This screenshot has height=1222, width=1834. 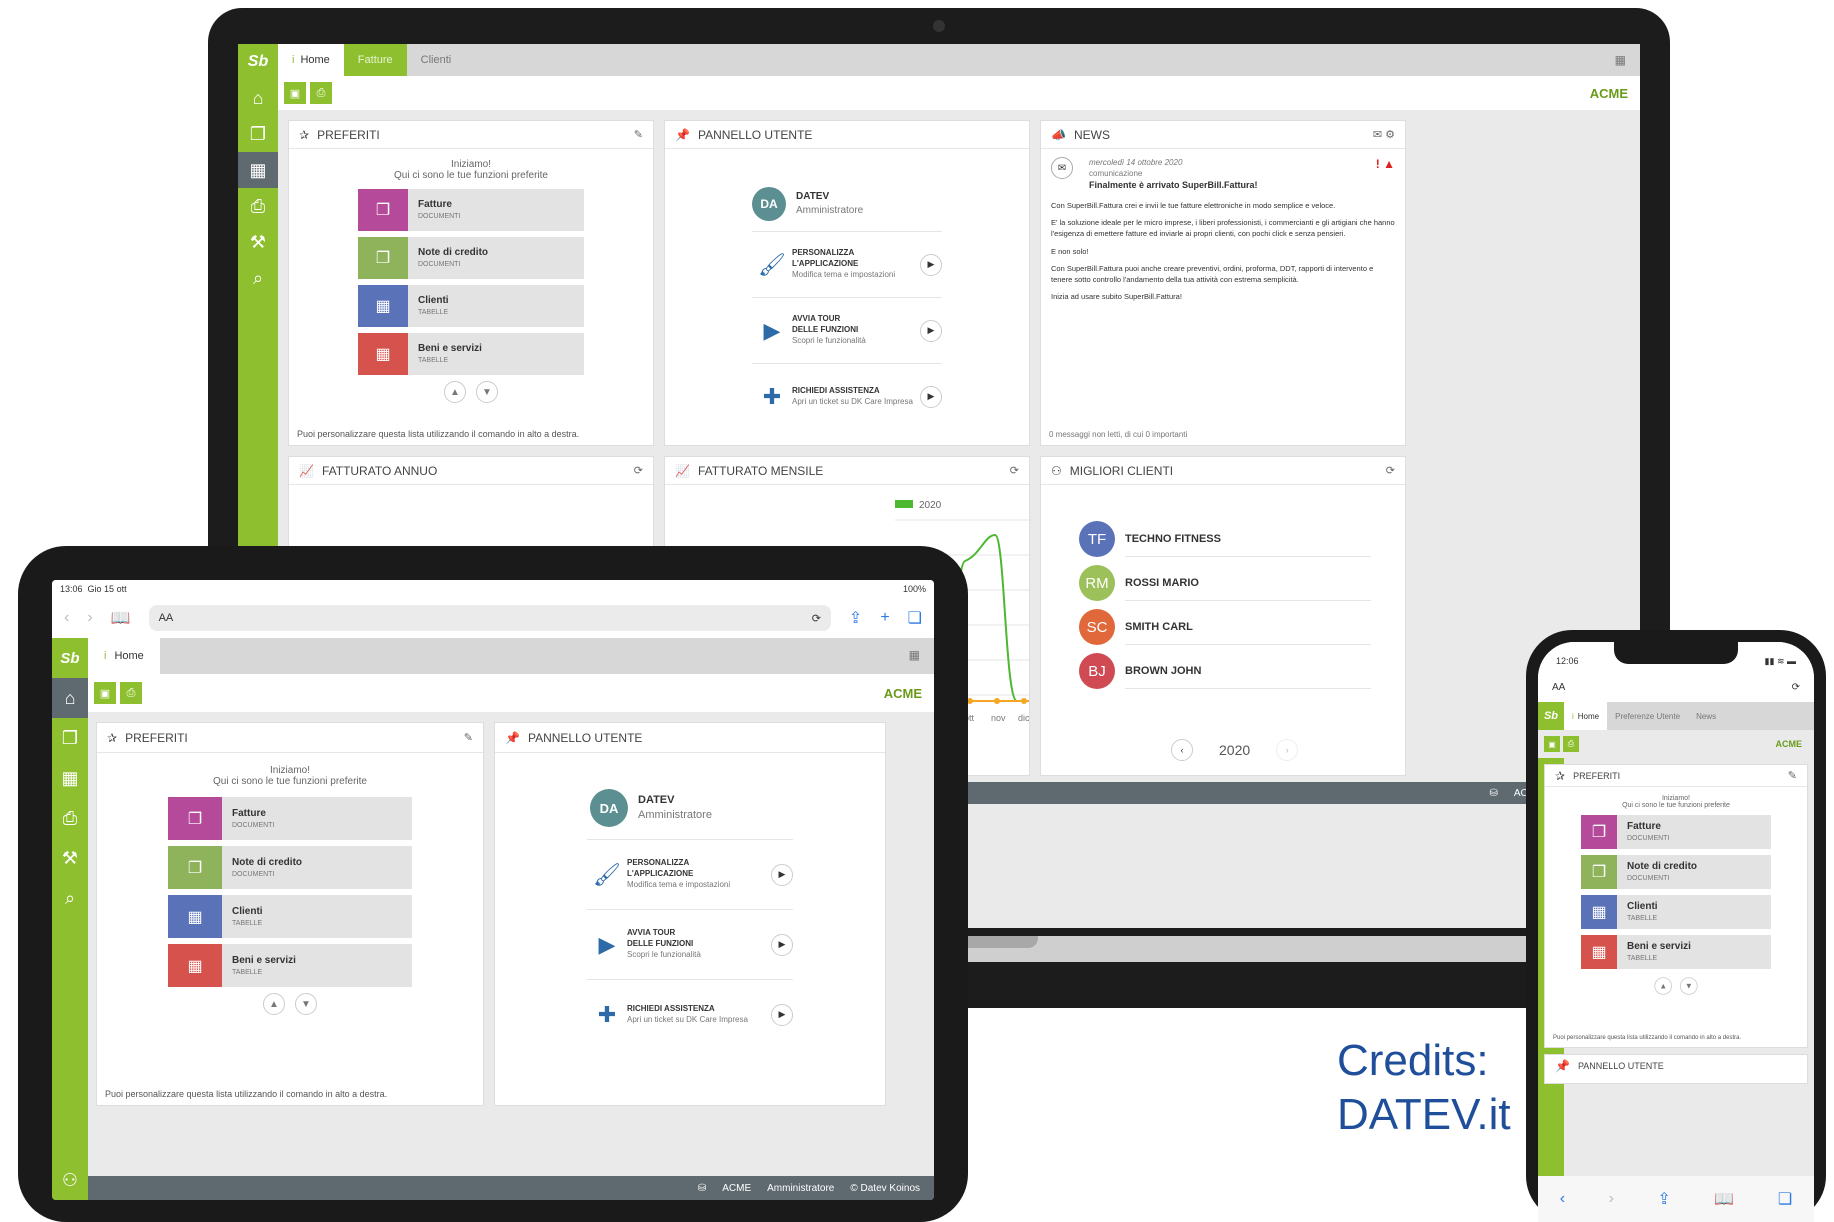 I want to click on prev-year-button: ‹, so click(x=1182, y=750).